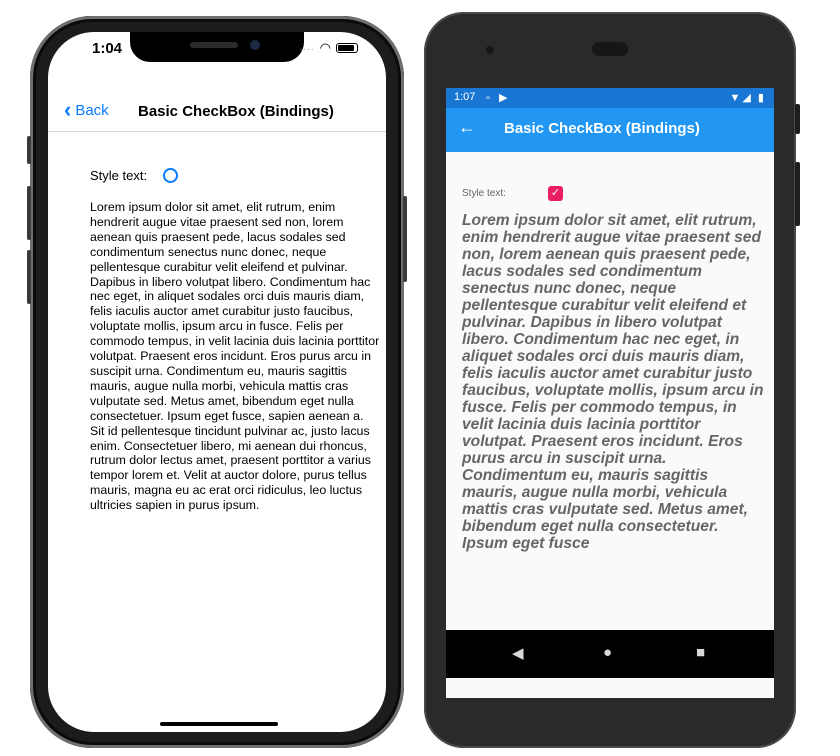  I want to click on back-triangle-icon: ◀, so click(518, 653).